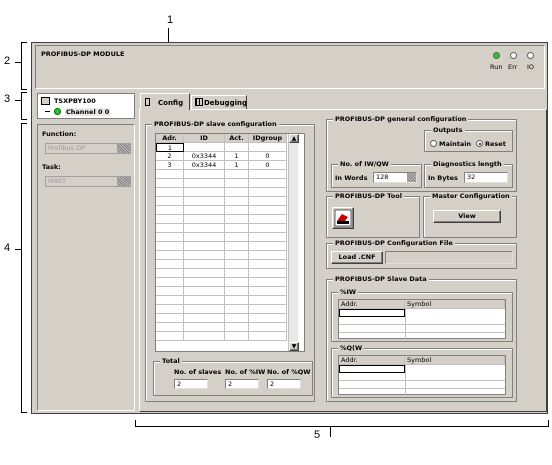  What do you see at coordinates (170, 156) in the screenshot?
I see `slave-cell: 2` at bounding box center [170, 156].